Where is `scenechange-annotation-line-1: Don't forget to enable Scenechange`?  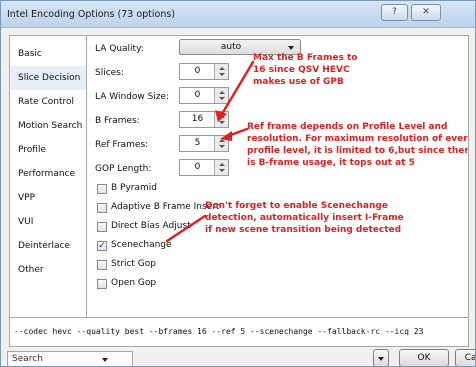 scenechange-annotation-line-1: Don't forget to enable Scenechange is located at coordinates (296, 206).